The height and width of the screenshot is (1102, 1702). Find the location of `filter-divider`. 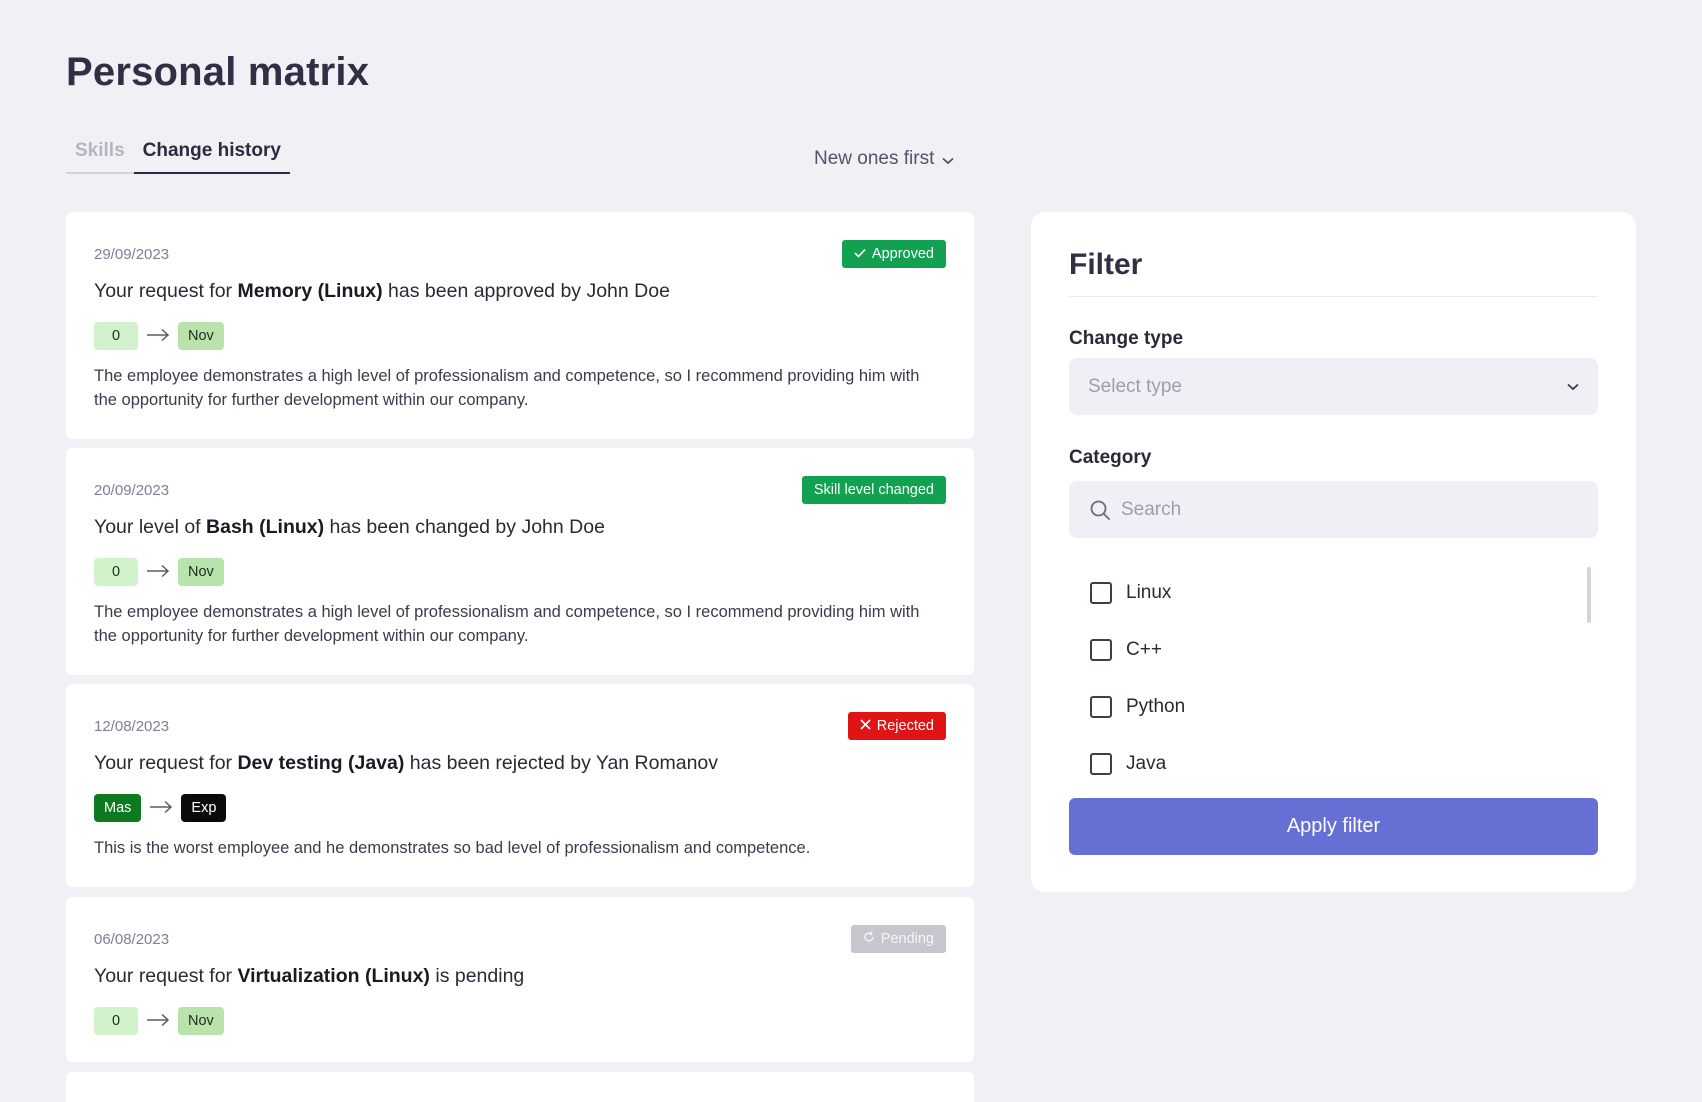

filter-divider is located at coordinates (1333, 296).